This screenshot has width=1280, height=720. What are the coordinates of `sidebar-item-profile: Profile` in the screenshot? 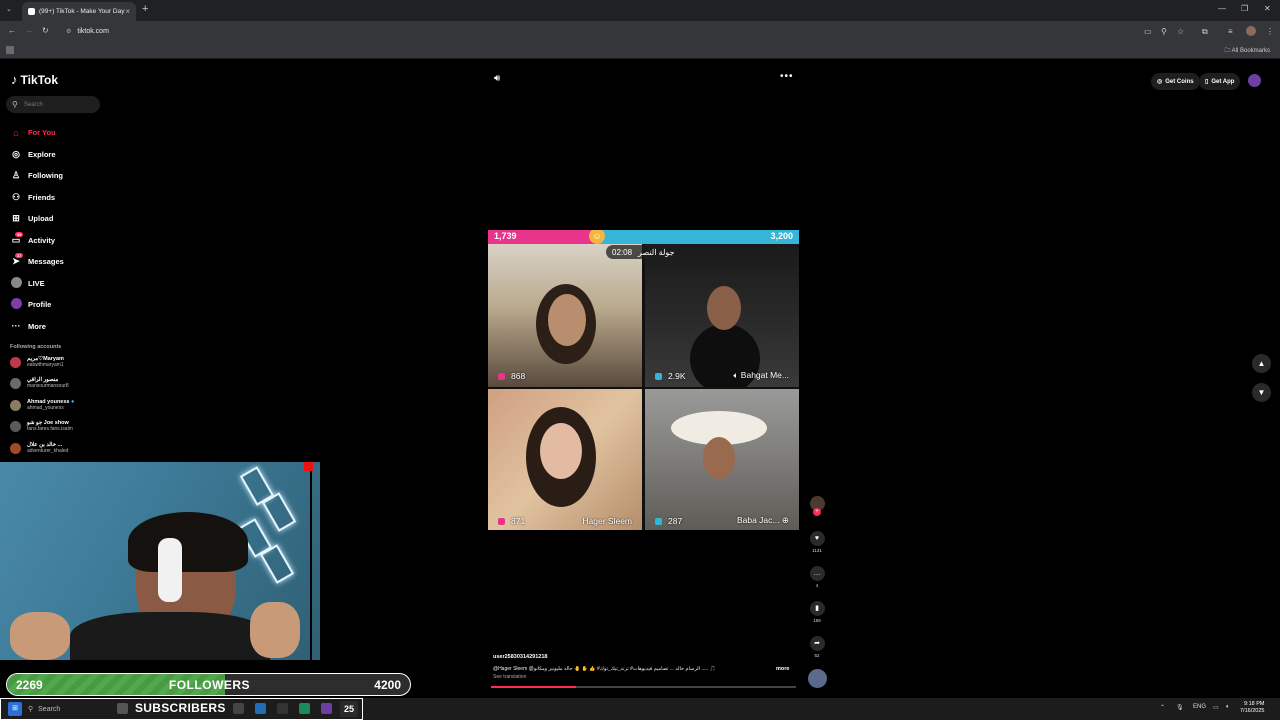 It's located at (37, 305).